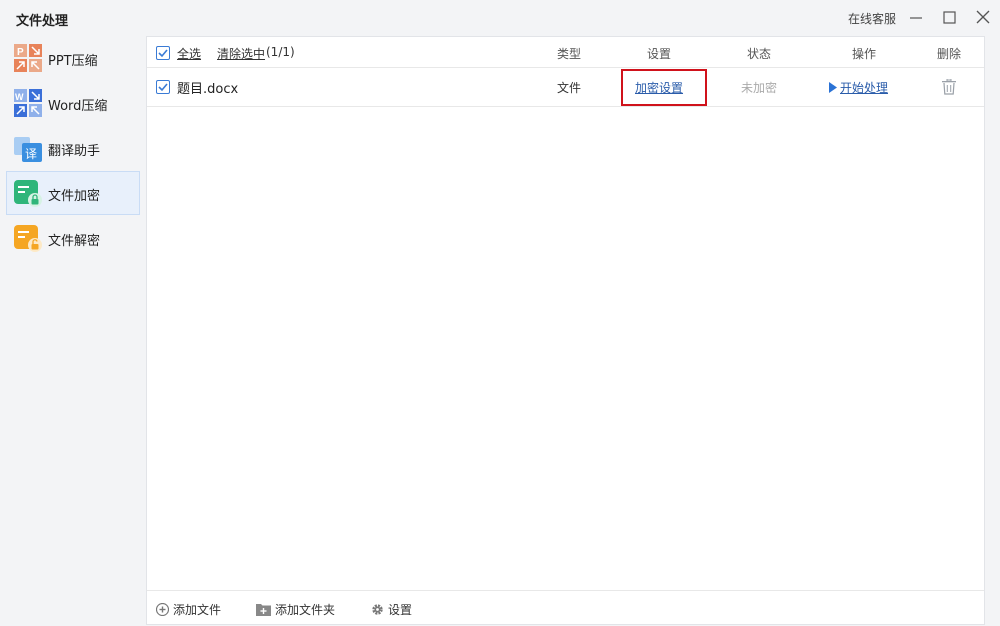  Describe the element at coordinates (659, 54) in the screenshot. I see `column-header-settings: 设置` at that location.